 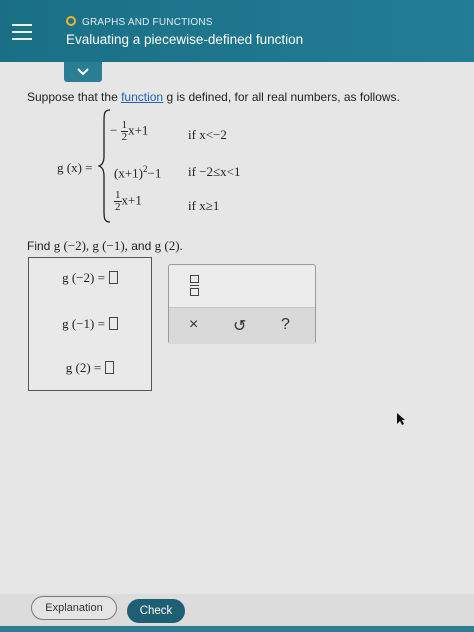 I want to click on page-title: Evaluating a piecewise-defined function, so click(x=185, y=39).